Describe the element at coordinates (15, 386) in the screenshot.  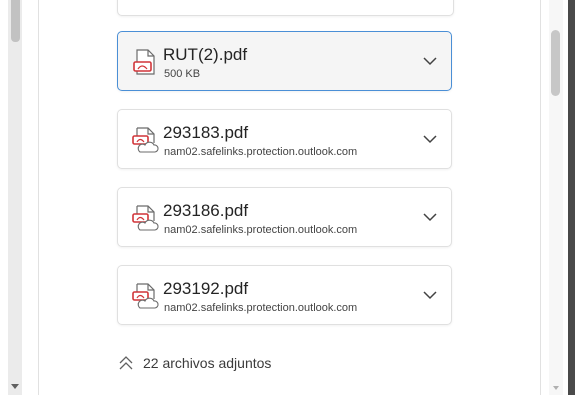
I see `left-scroll-down-arrow` at that location.